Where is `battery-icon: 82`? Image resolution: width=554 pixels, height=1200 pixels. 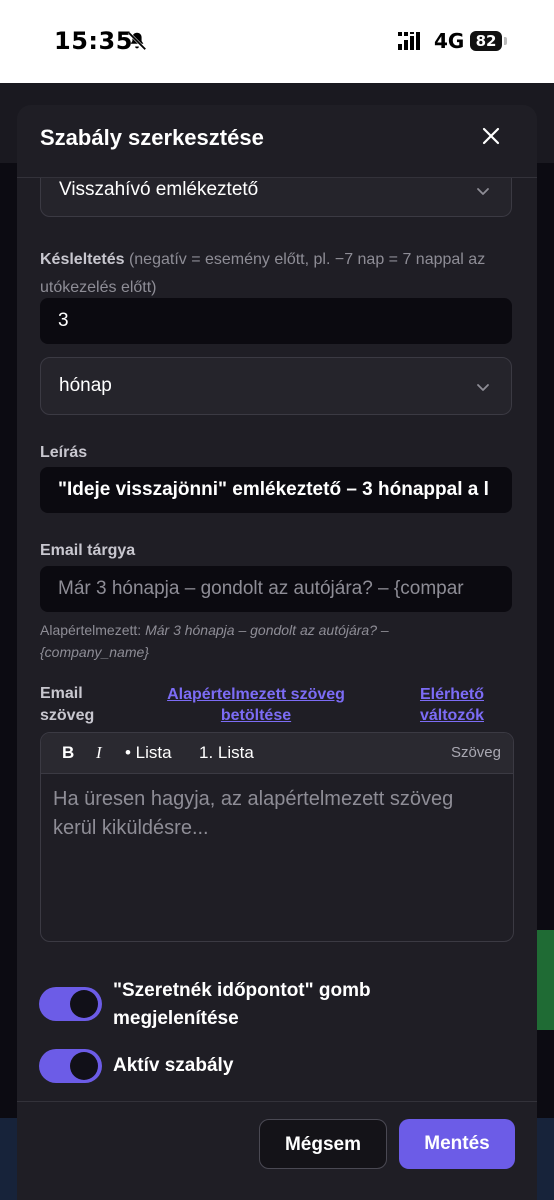
battery-icon: 82 is located at coordinates (489, 41).